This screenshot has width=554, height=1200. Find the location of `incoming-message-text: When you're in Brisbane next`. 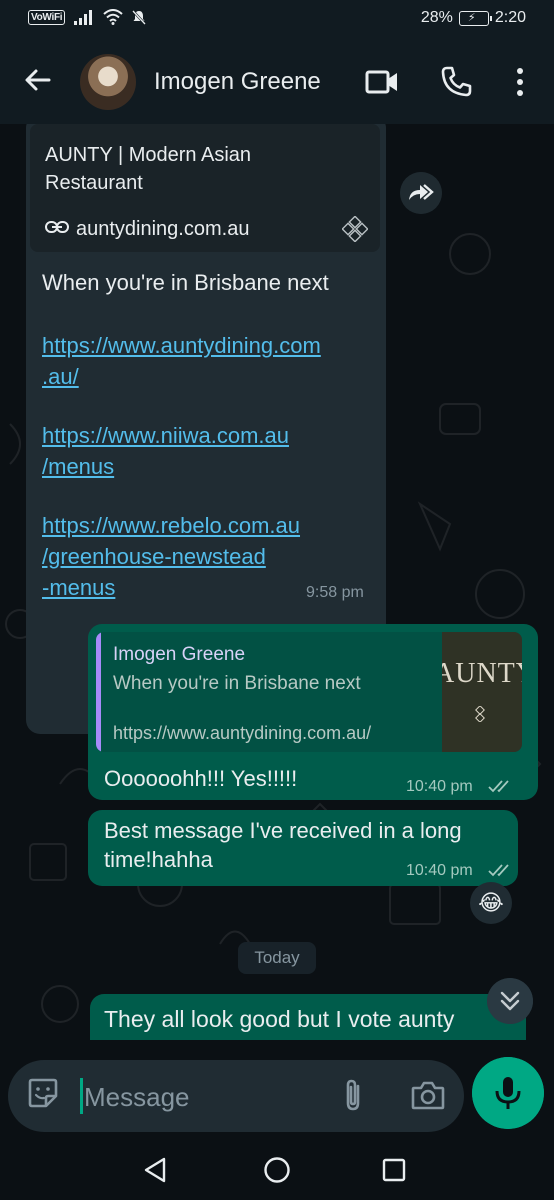

incoming-message-text: When you're in Brisbane next is located at coordinates (185, 282).